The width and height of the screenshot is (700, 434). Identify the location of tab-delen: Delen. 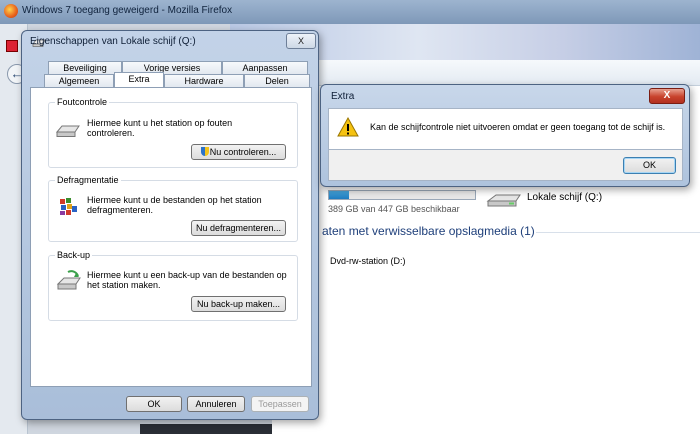
(277, 80).